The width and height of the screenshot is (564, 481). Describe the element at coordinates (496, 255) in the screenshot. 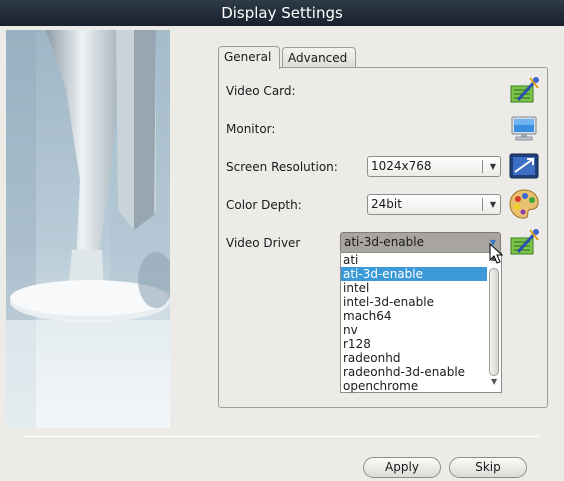

I see `mouse-cursor-icon` at that location.